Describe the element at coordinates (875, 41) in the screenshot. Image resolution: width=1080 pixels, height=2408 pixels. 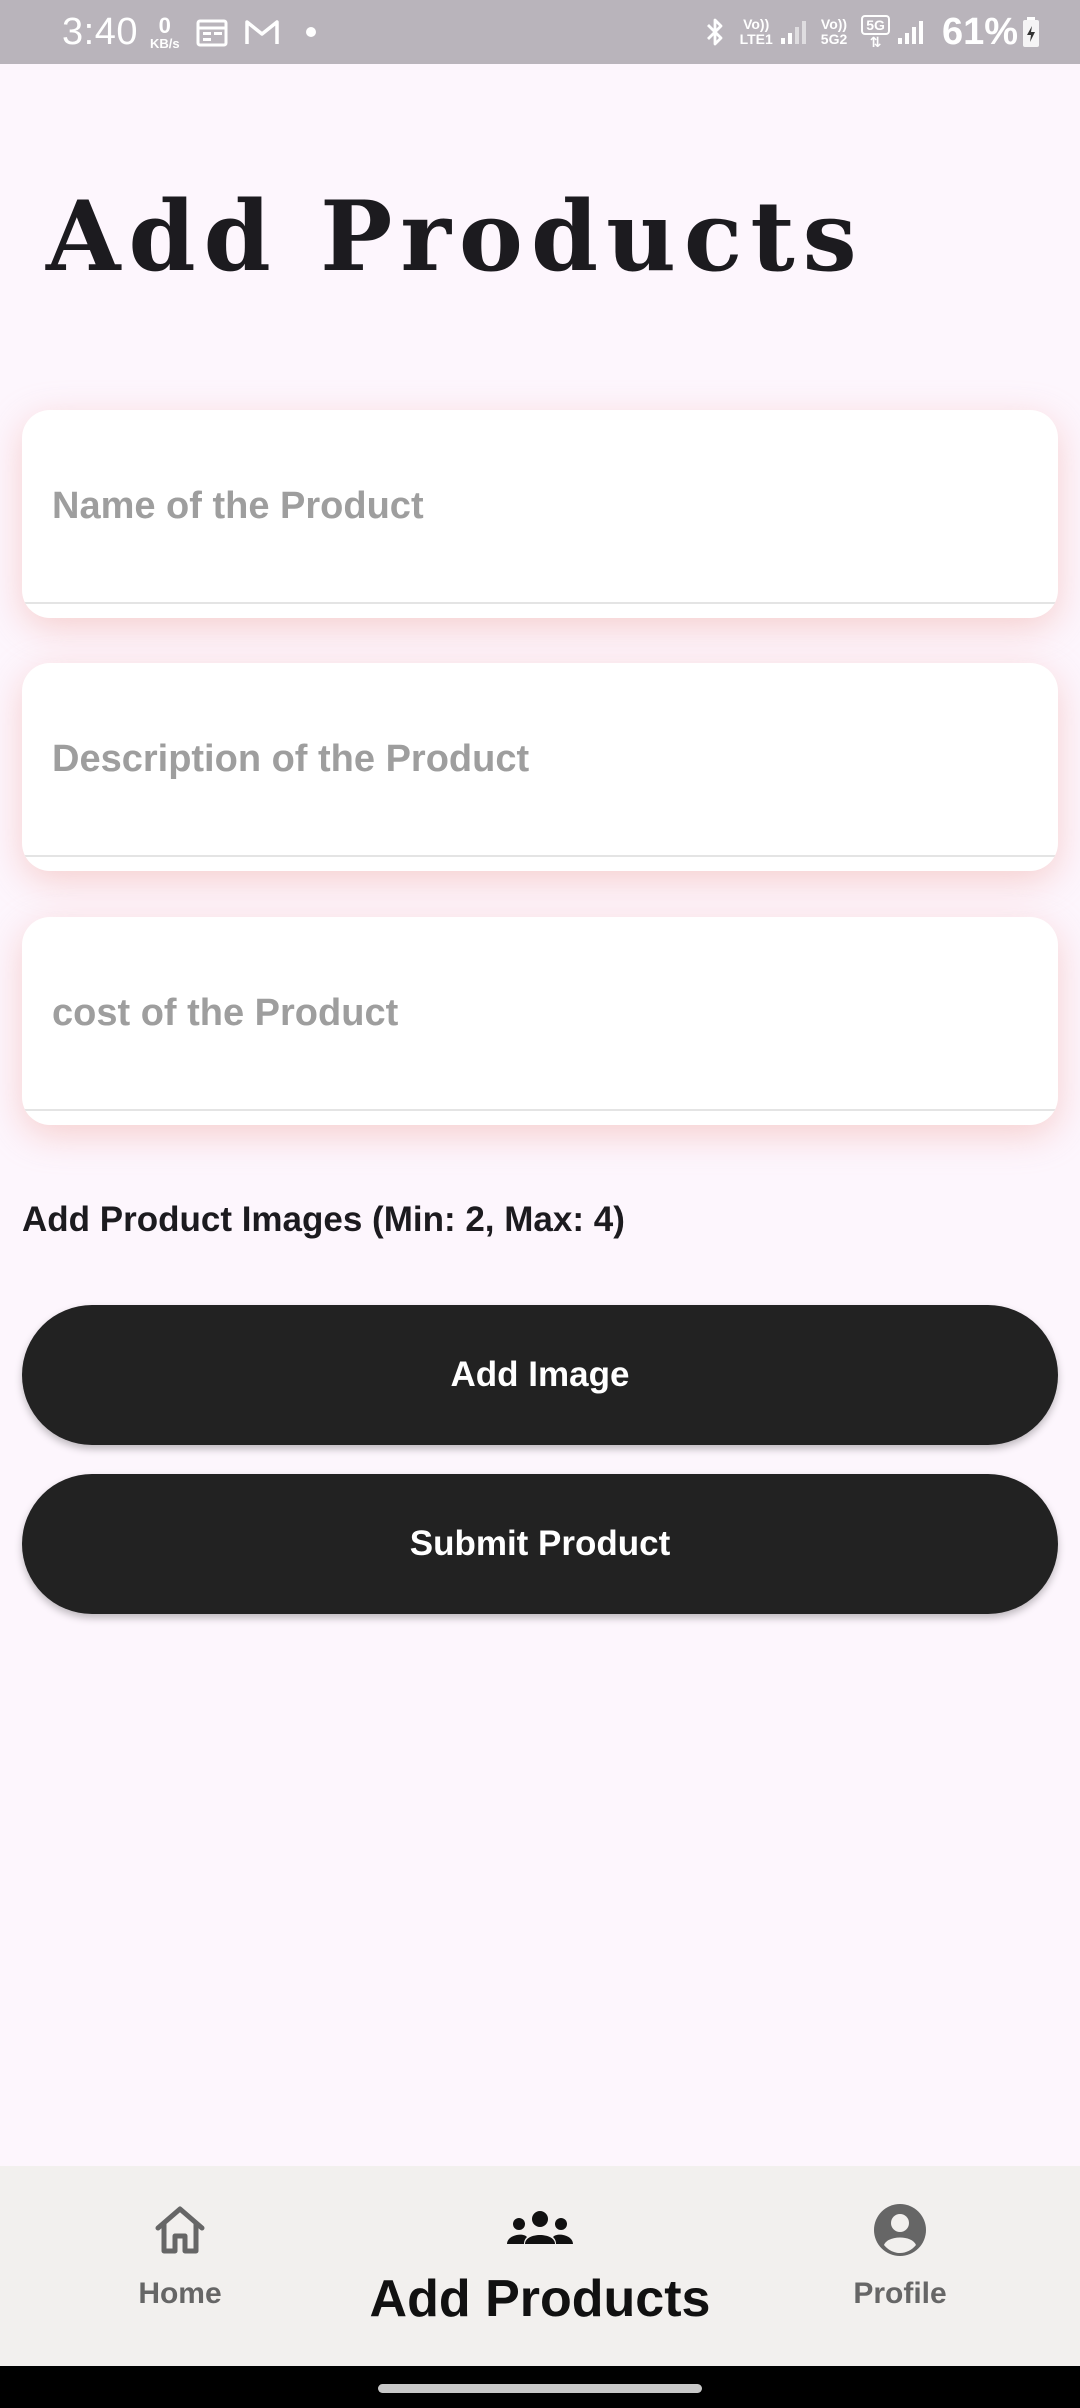
I see `data-arrows-icon: ⇅` at that location.